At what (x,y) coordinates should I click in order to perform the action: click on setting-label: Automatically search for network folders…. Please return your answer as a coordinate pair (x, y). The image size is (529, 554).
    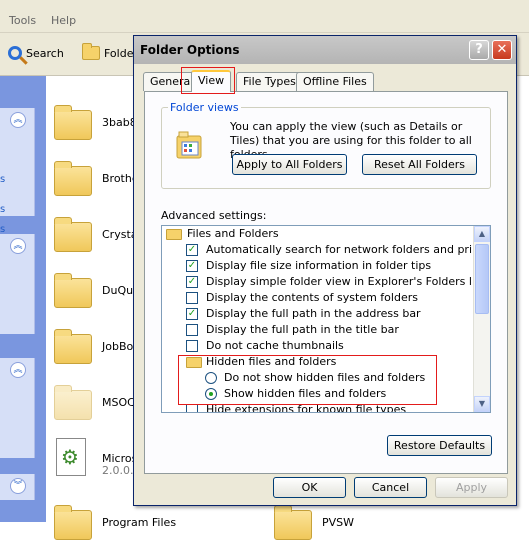
    Looking at the image, I should click on (348, 249).